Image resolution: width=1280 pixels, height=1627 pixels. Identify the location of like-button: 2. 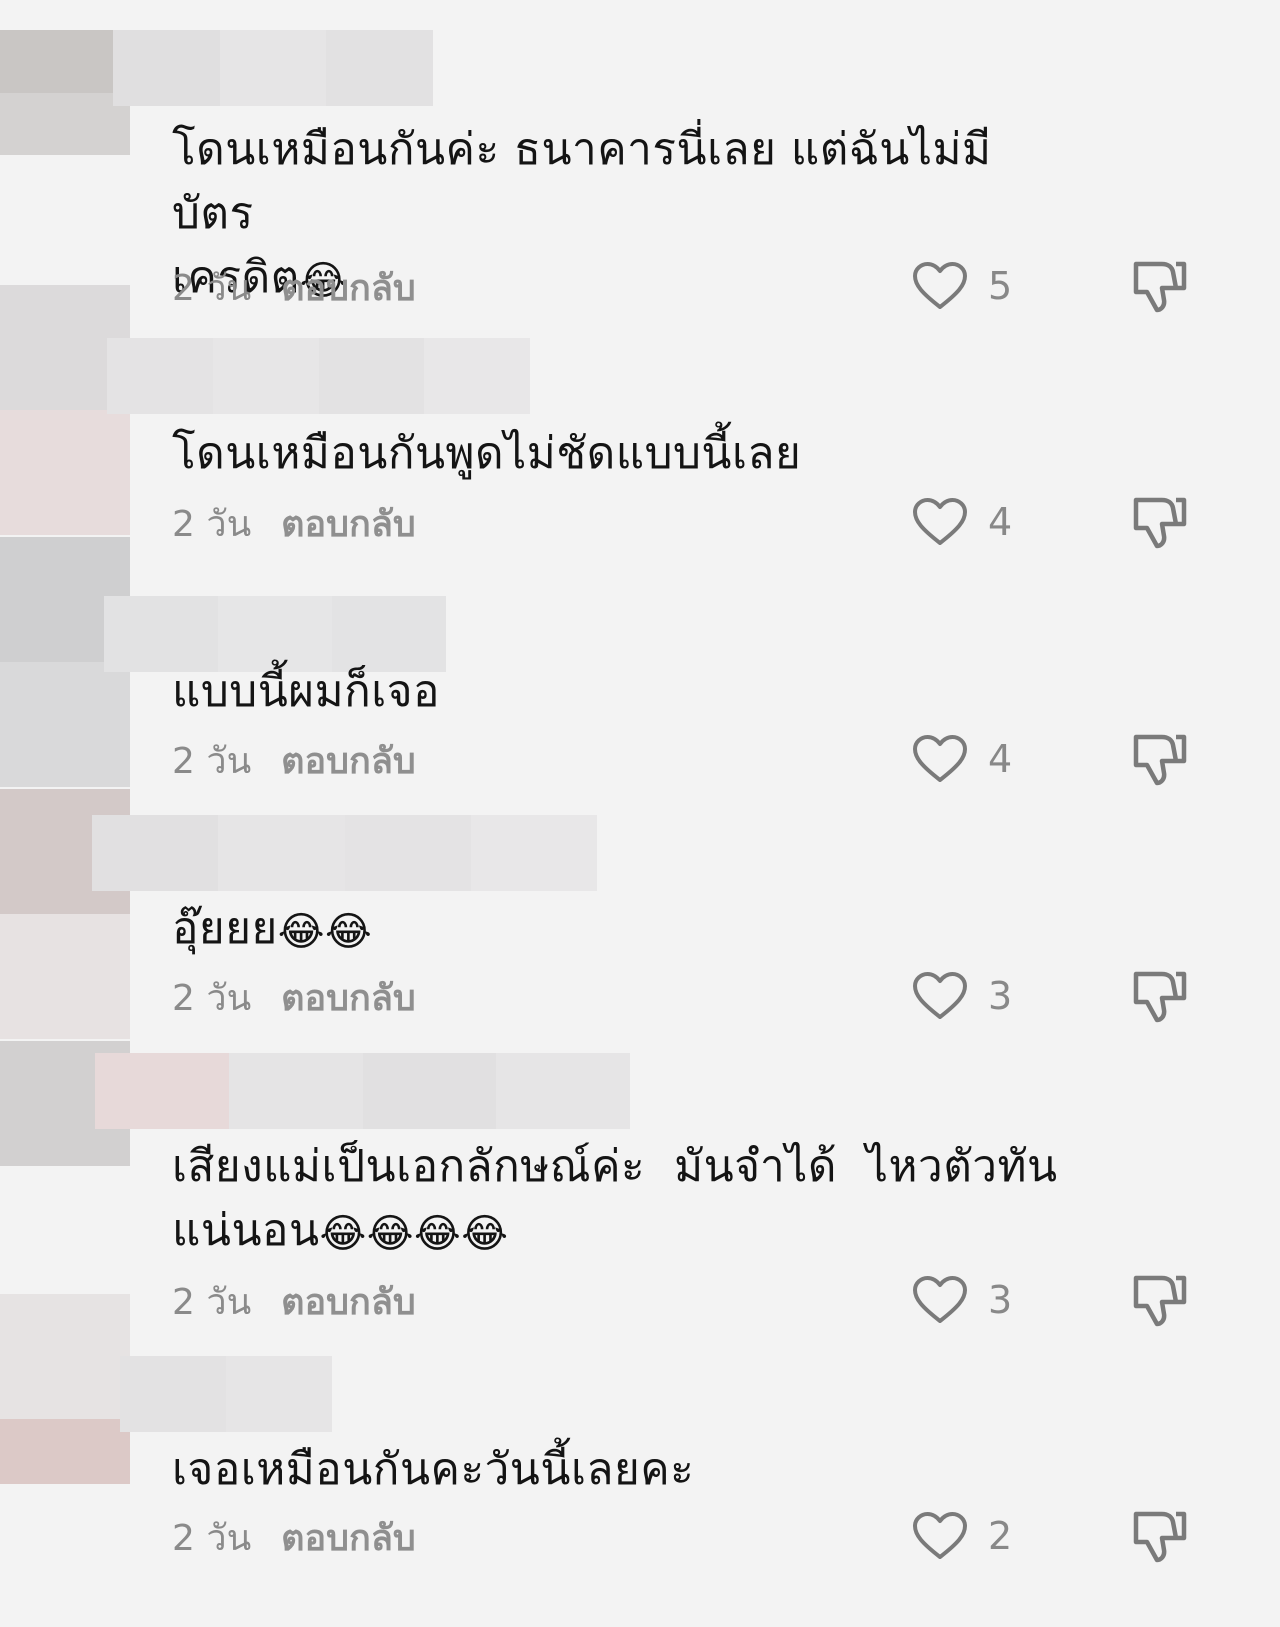
(962, 1536).